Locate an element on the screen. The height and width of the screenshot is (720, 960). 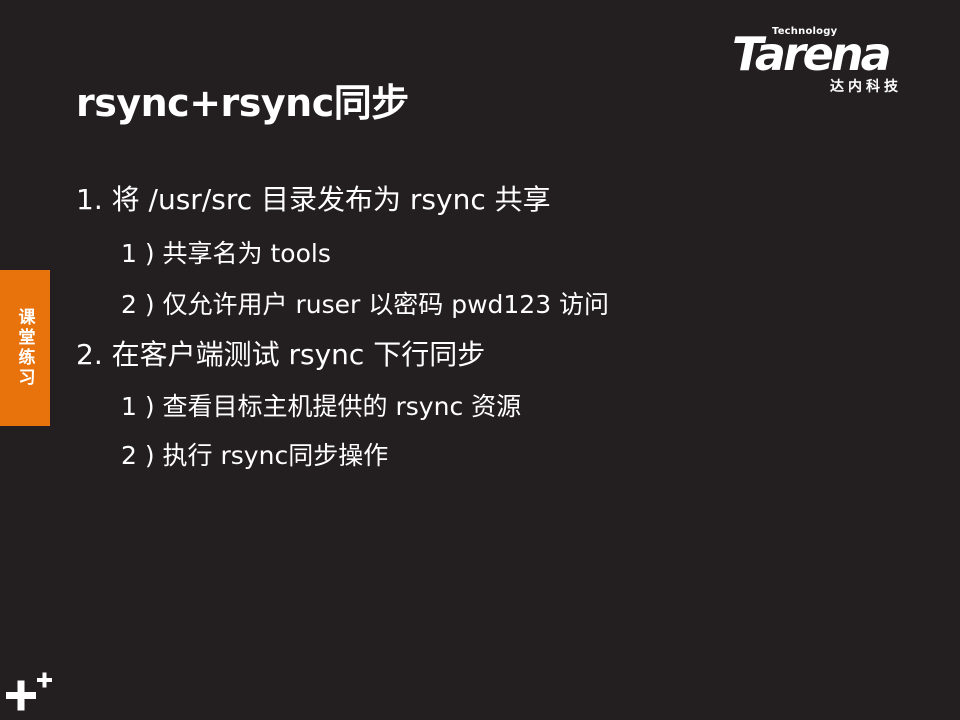
side-tab-label: 课堂练习 is located at coordinates (24, 348).